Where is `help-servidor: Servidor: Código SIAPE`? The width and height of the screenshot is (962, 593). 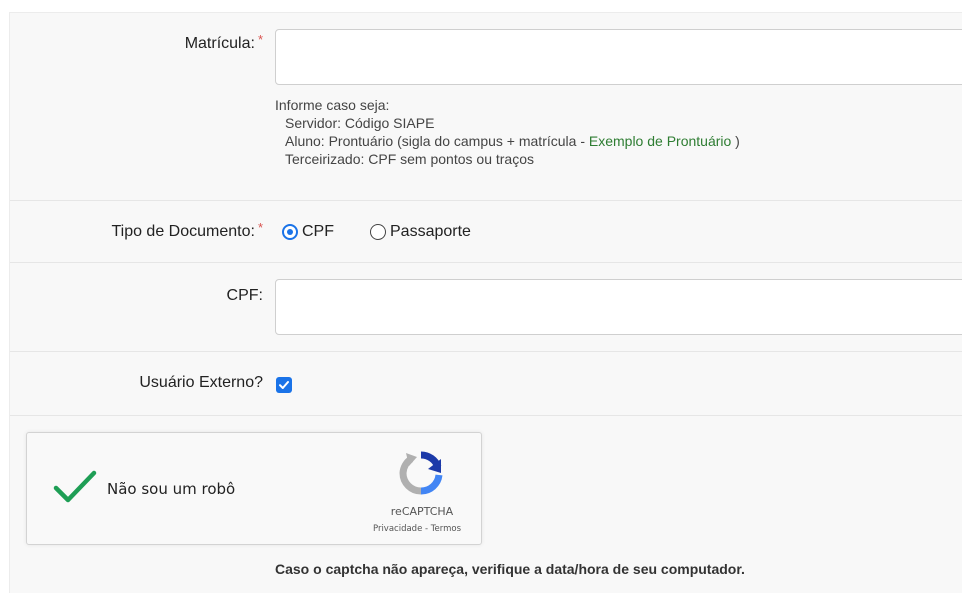 help-servidor: Servidor: Código SIAPE is located at coordinates (360, 123).